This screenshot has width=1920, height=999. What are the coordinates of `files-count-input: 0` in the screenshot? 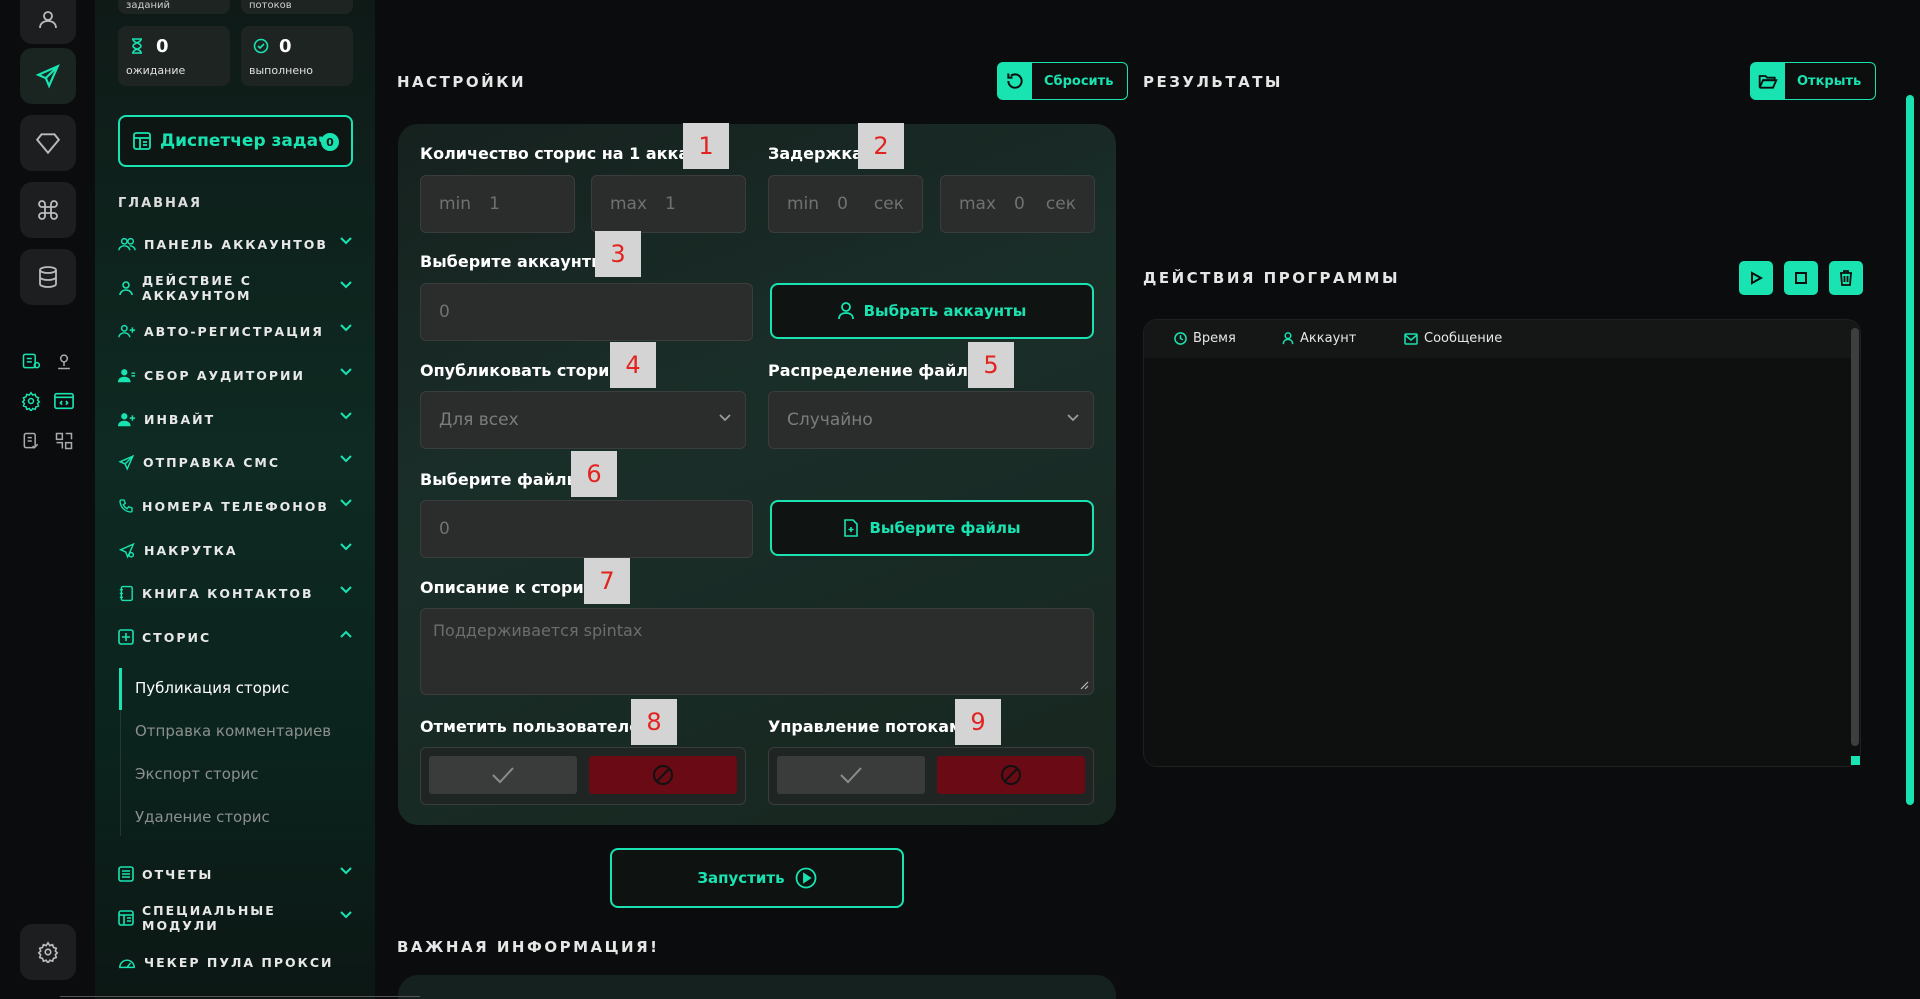 It's located at (586, 529).